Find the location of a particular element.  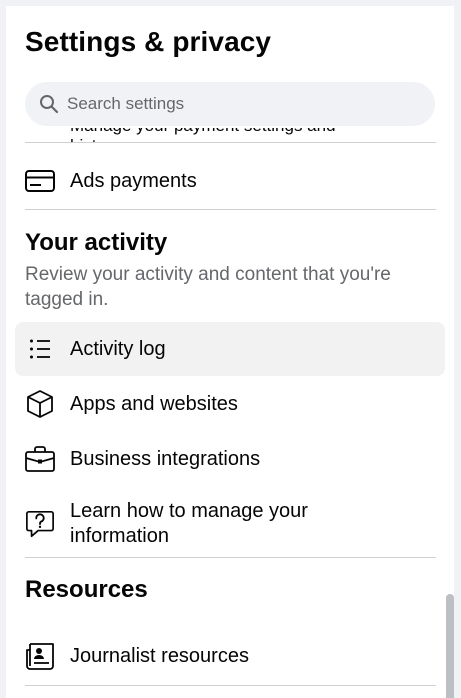

item-apps-and-websites: Apps and websites is located at coordinates (230, 404).